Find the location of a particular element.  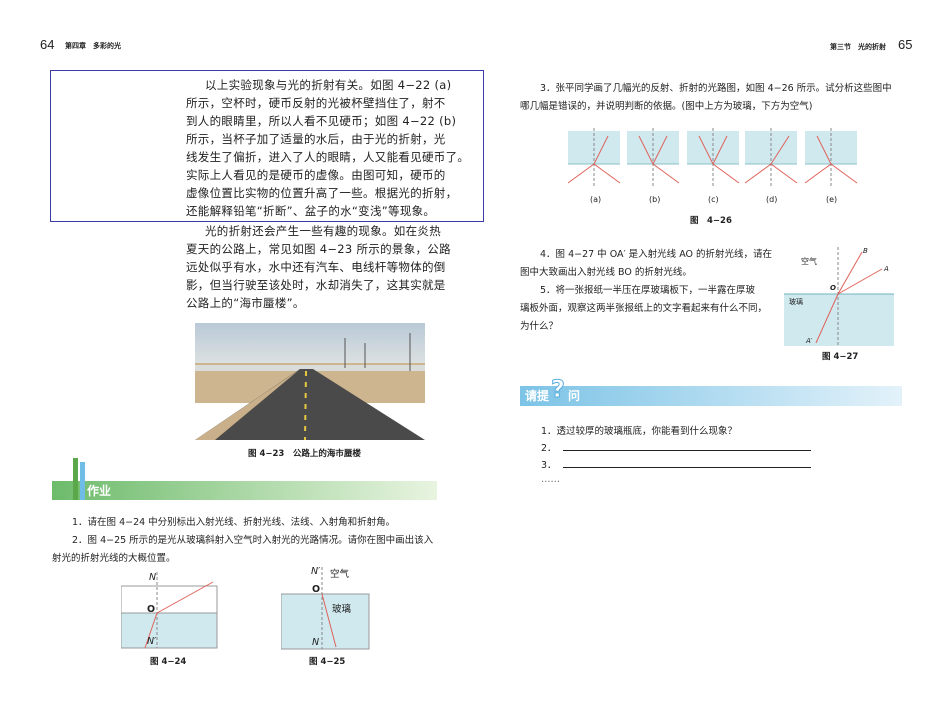

text-line: 还能解释铅笔“折断”、盆子的水“变浅”等现象。 is located at coordinates (311, 211).